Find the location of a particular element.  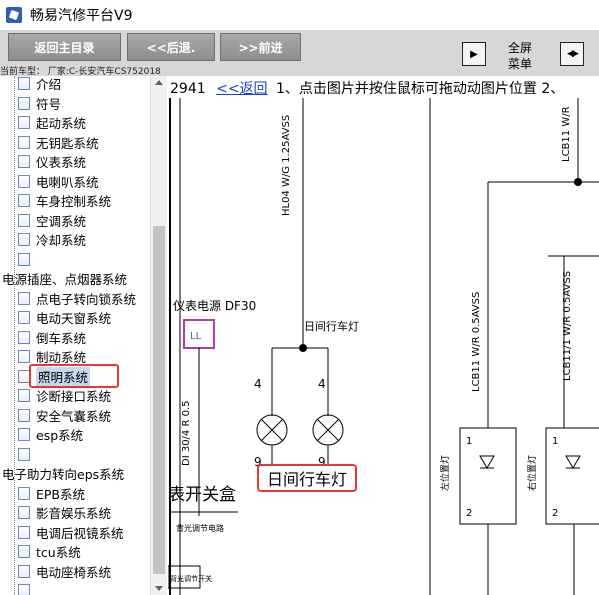

tree-item-label: 仪表系统 is located at coordinates (61, 162).